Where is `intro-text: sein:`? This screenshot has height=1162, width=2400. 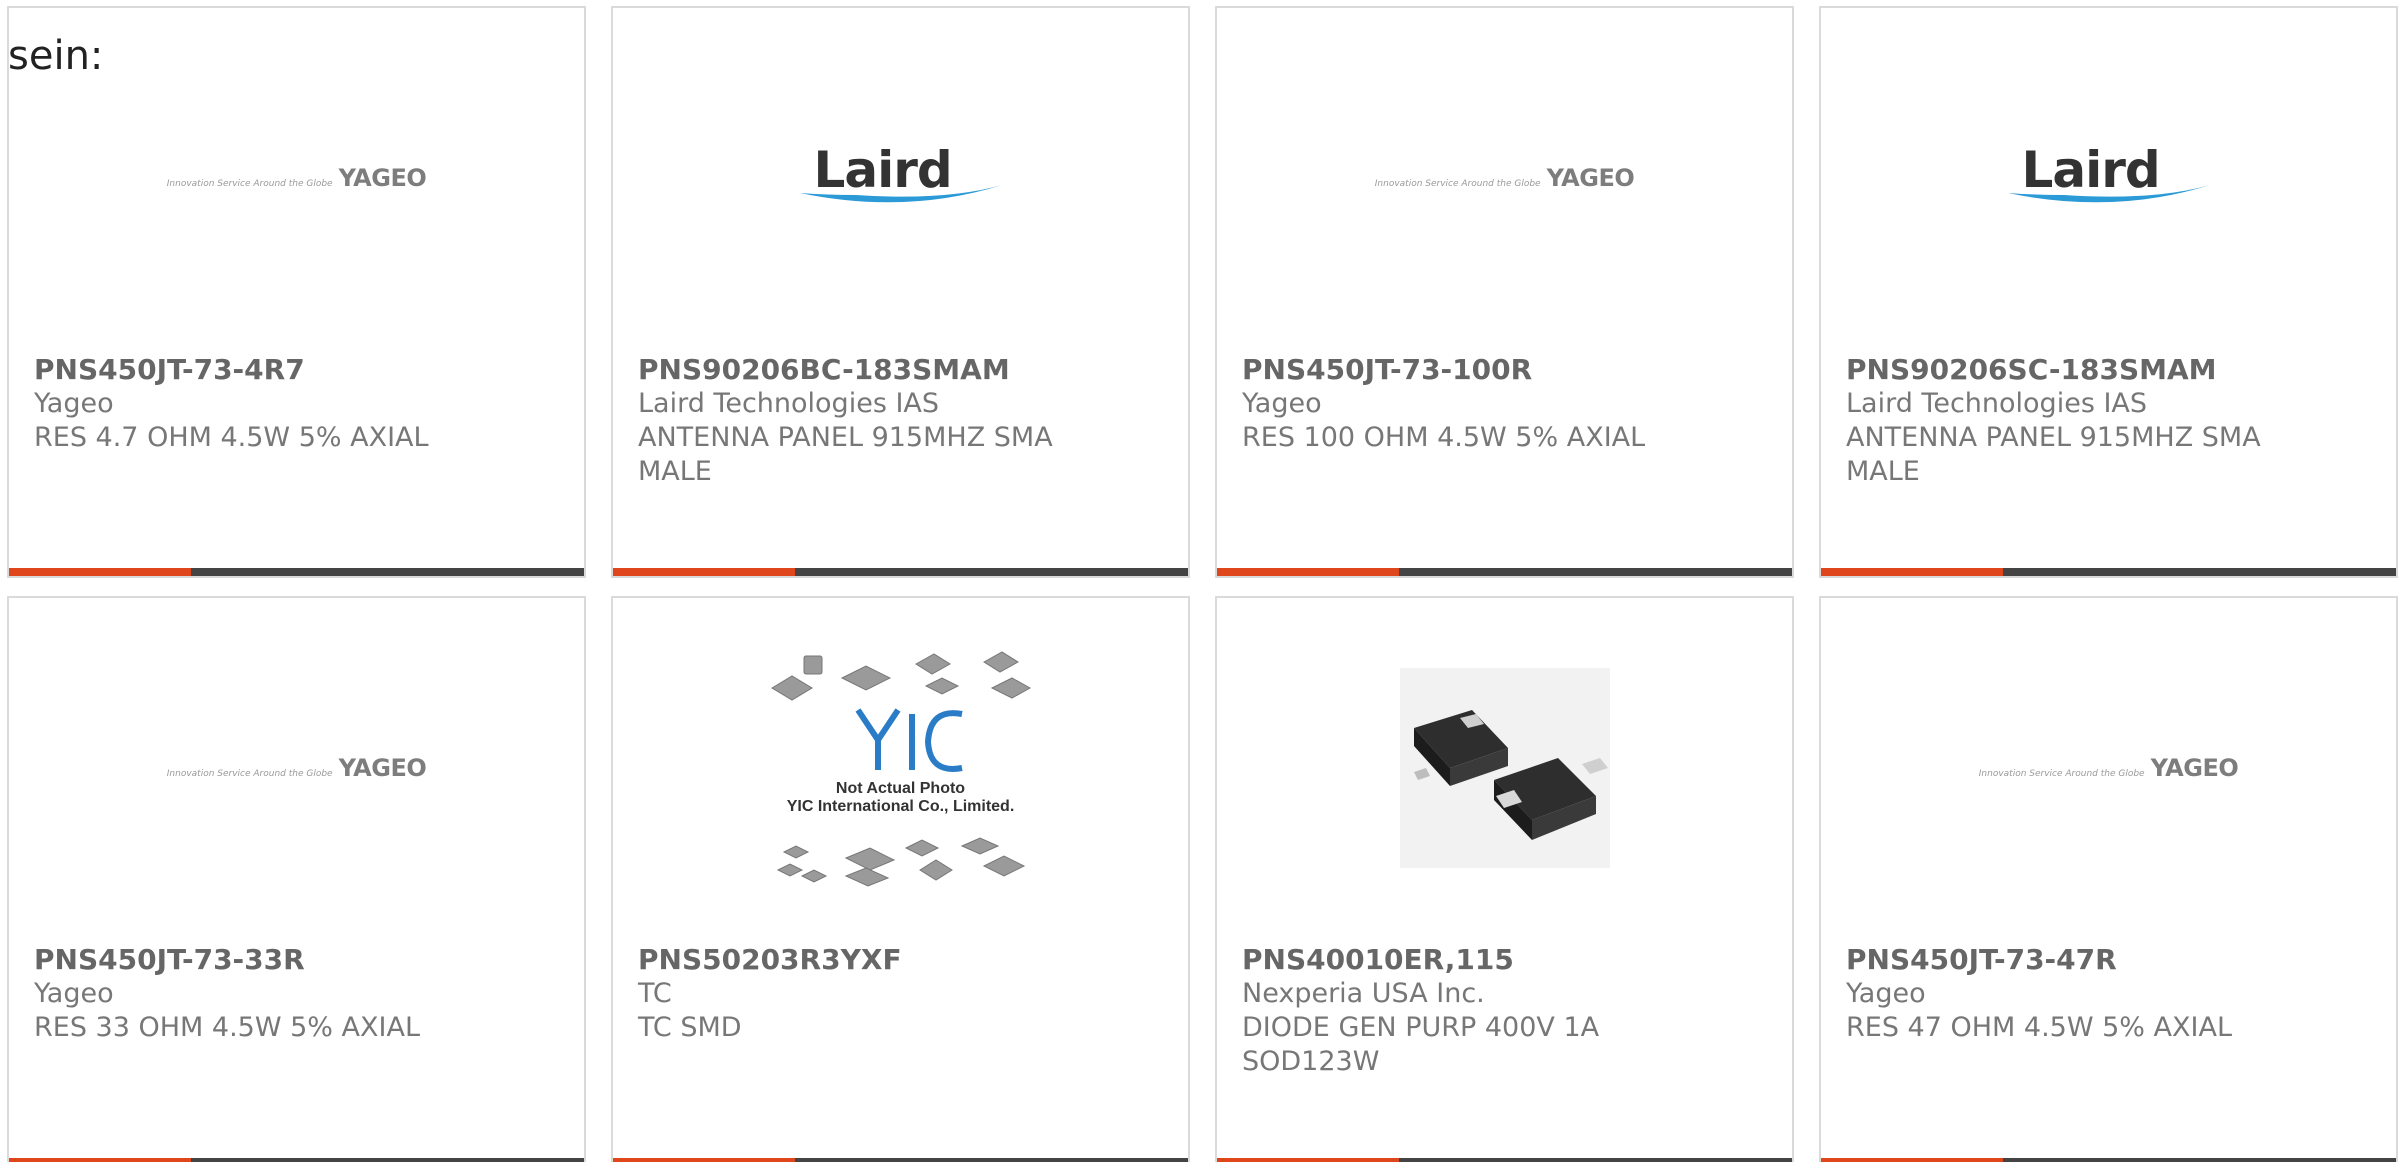 intro-text: sein: is located at coordinates (56, 56).